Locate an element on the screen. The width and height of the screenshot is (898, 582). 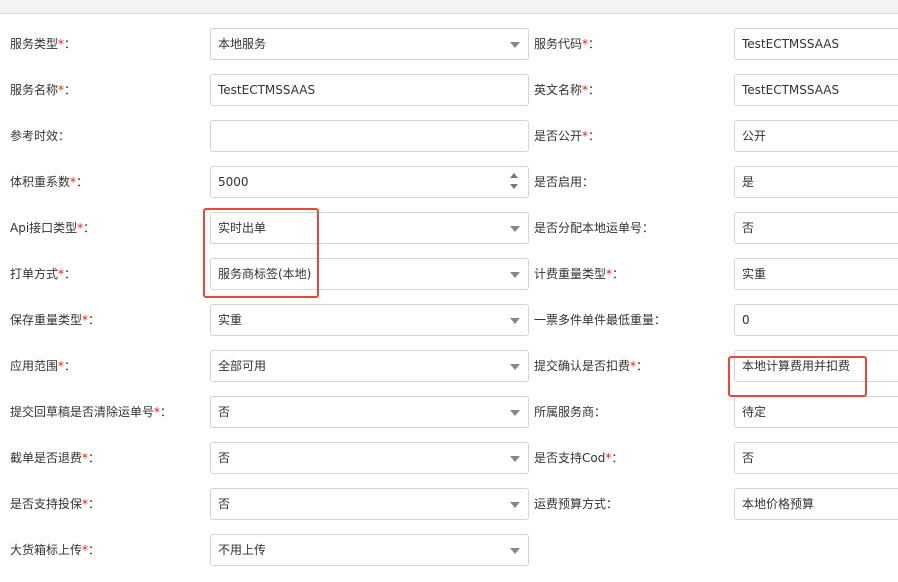
form-row: 参考时效： 是否公开*： 公开 is located at coordinates (449, 143).